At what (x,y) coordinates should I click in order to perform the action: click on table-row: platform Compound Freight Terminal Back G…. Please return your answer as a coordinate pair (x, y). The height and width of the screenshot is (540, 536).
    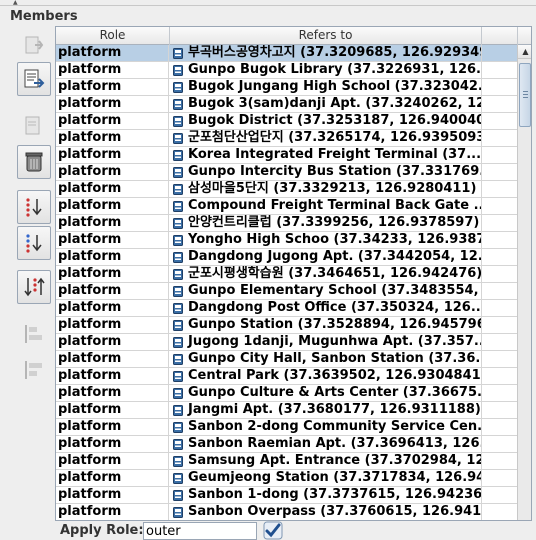
    Looking at the image, I should click on (287, 206).